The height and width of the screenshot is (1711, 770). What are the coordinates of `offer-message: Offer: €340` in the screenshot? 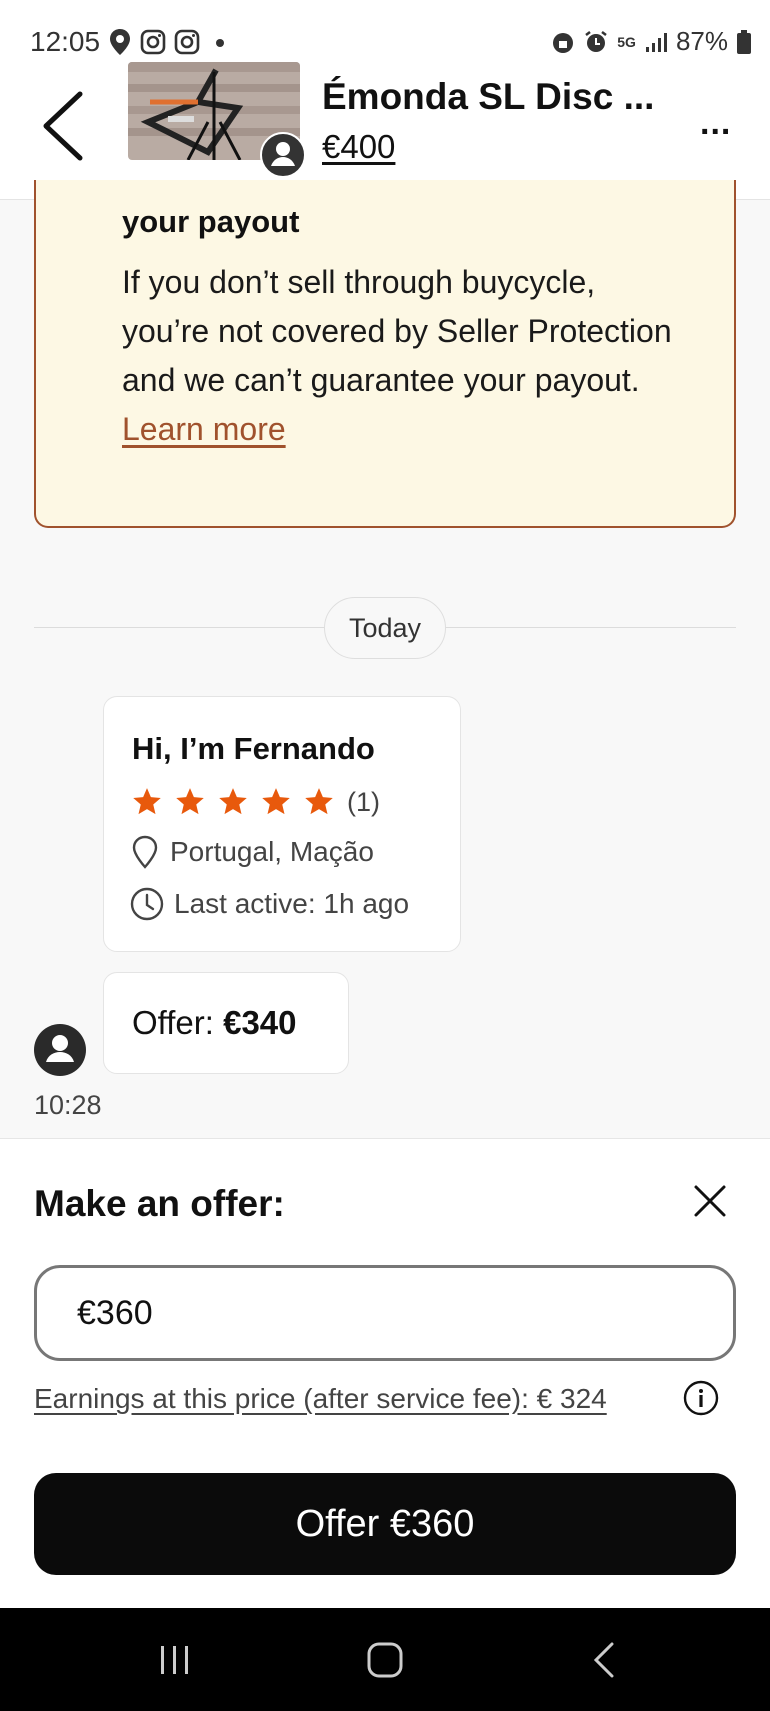 It's located at (226, 1023).